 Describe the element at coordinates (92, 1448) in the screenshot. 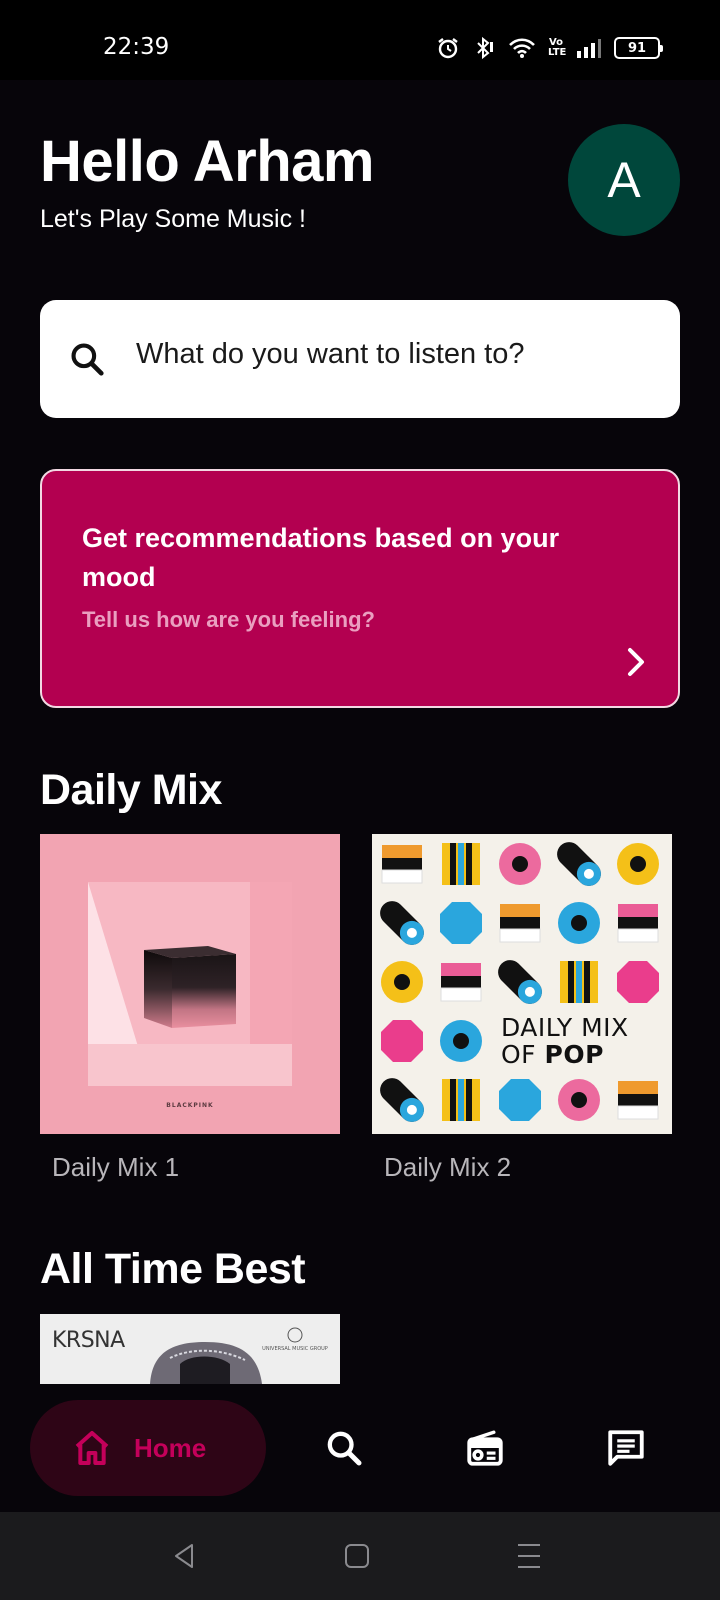

I see `home-icon` at that location.